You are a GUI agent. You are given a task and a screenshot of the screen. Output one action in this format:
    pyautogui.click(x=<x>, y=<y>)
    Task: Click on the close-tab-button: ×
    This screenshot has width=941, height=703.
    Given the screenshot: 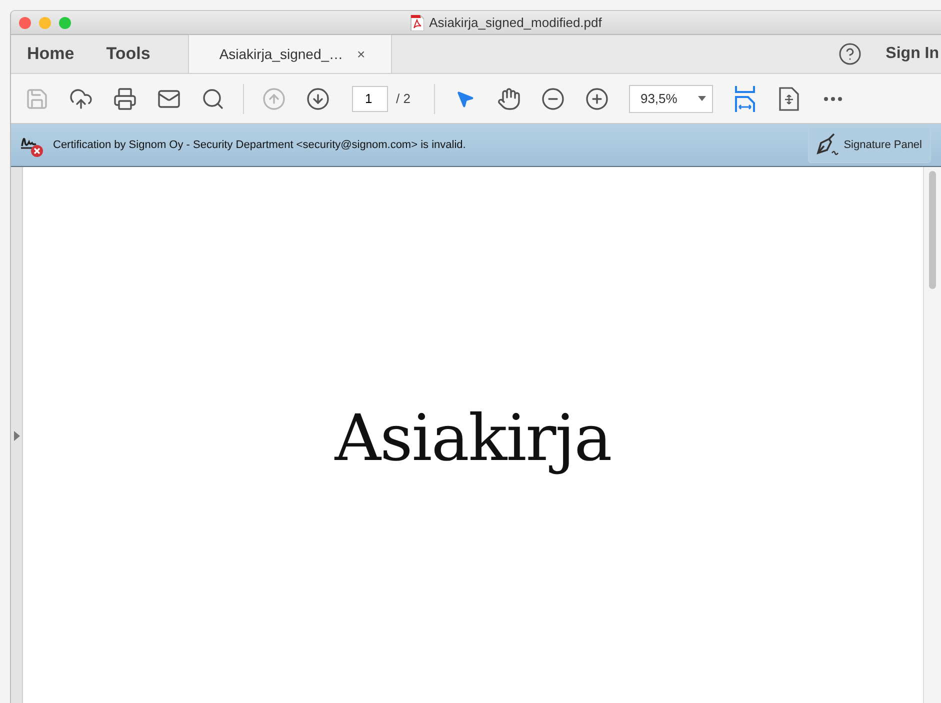 What is the action you would take?
    pyautogui.click(x=361, y=54)
    